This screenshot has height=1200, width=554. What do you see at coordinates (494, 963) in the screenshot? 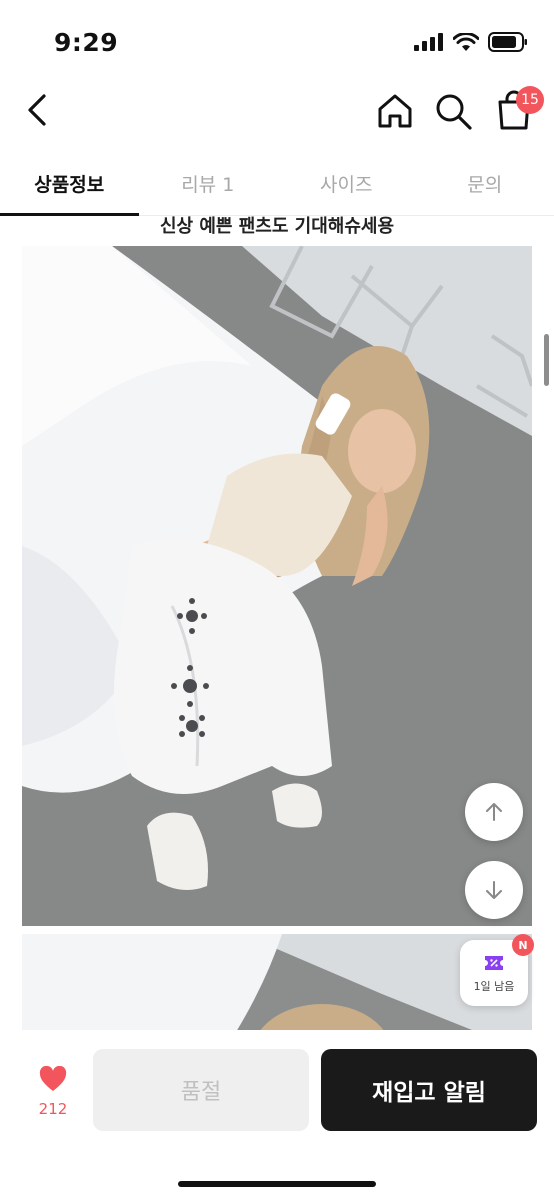
I see `coupon-ticket-icon` at bounding box center [494, 963].